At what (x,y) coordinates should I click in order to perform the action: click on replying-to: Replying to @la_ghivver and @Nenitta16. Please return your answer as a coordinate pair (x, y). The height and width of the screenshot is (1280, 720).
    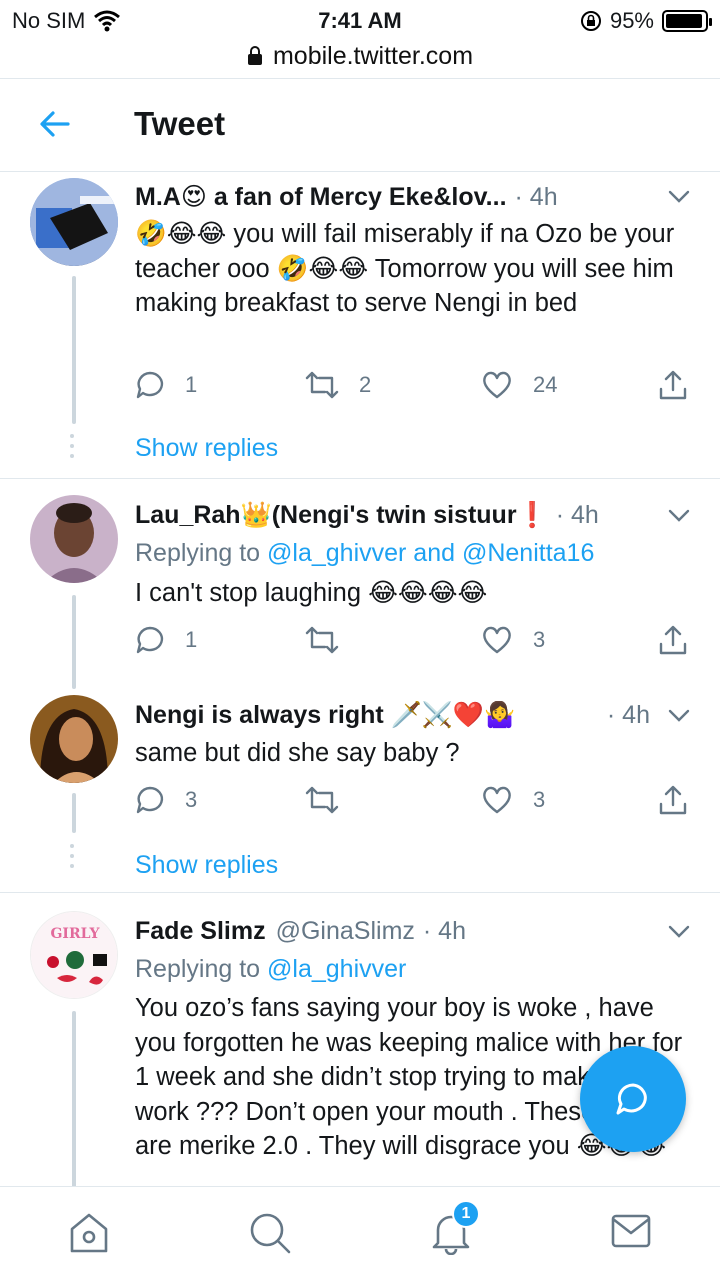
    Looking at the image, I should click on (364, 553).